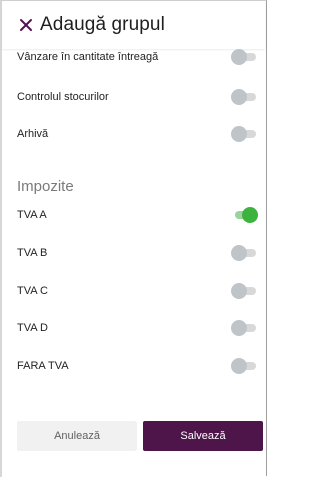 The image size is (320, 477). What do you see at coordinates (133, 215) in the screenshot?
I see `tax-row-tva-a: TVA A` at bounding box center [133, 215].